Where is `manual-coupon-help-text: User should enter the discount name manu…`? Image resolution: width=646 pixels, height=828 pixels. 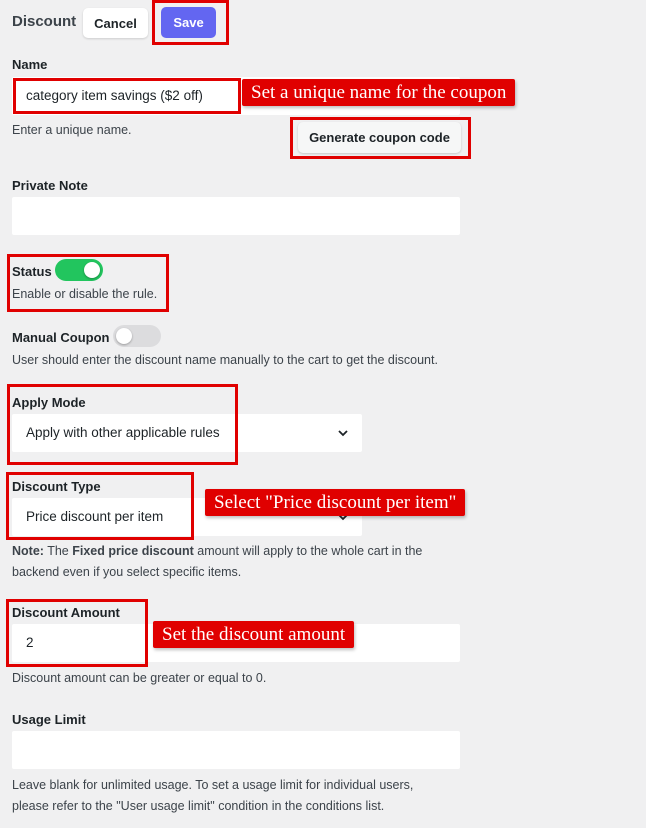
manual-coupon-help-text: User should enter the discount name manu… is located at coordinates (225, 360).